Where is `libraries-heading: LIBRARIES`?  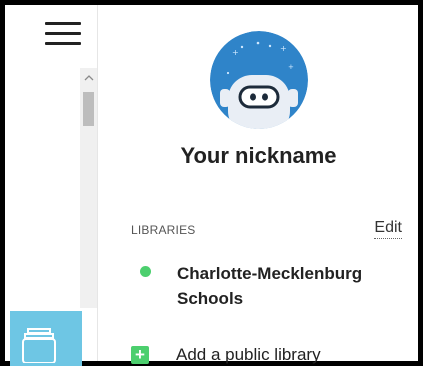 libraries-heading: LIBRARIES is located at coordinates (163, 230).